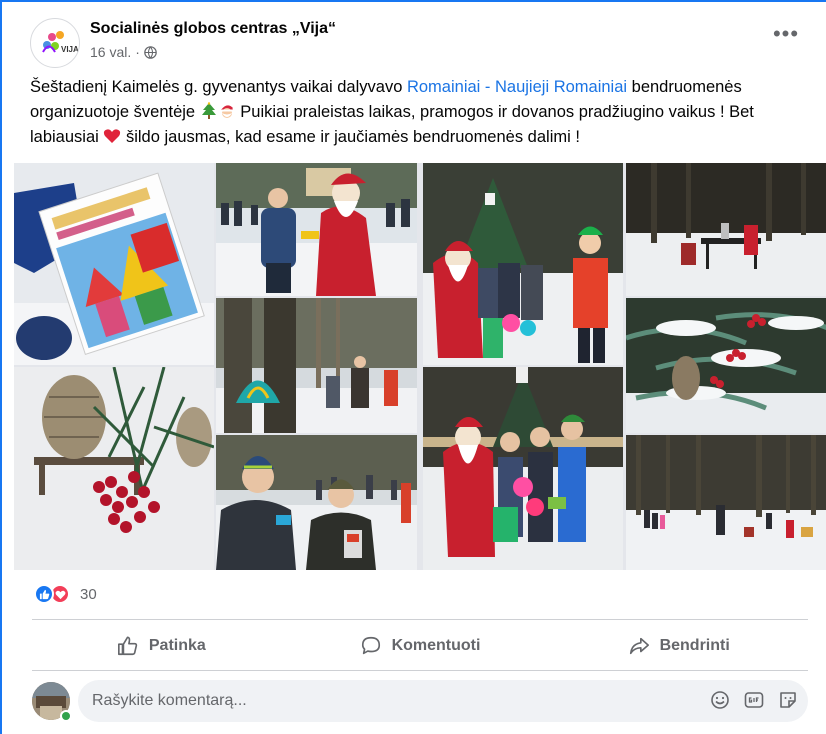  I want to click on santa-children-balloons-photo, so click(523, 468).